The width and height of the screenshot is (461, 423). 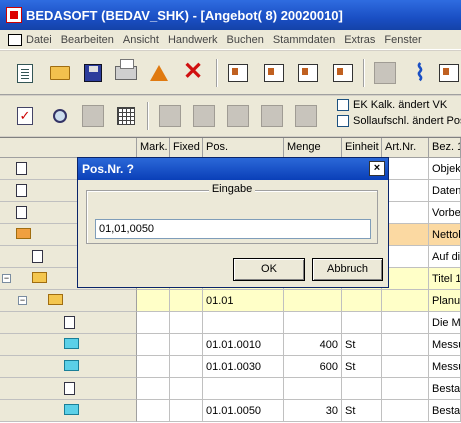 I want to click on address-card-button, so click(x=238, y=73).